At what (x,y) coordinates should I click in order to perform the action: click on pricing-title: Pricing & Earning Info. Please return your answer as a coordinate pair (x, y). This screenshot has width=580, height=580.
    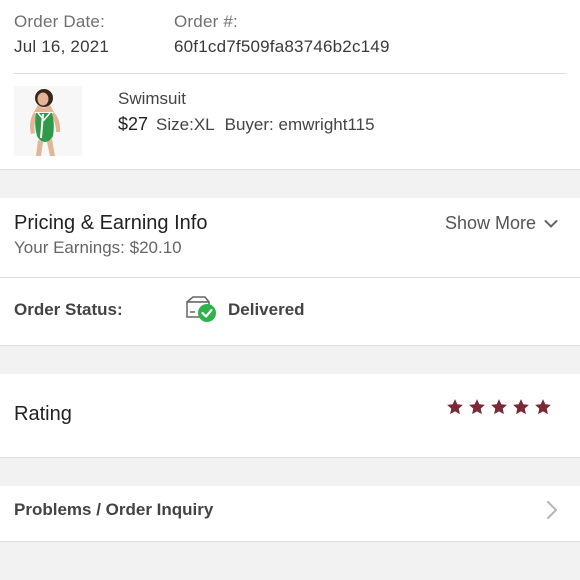
    Looking at the image, I should click on (111, 223).